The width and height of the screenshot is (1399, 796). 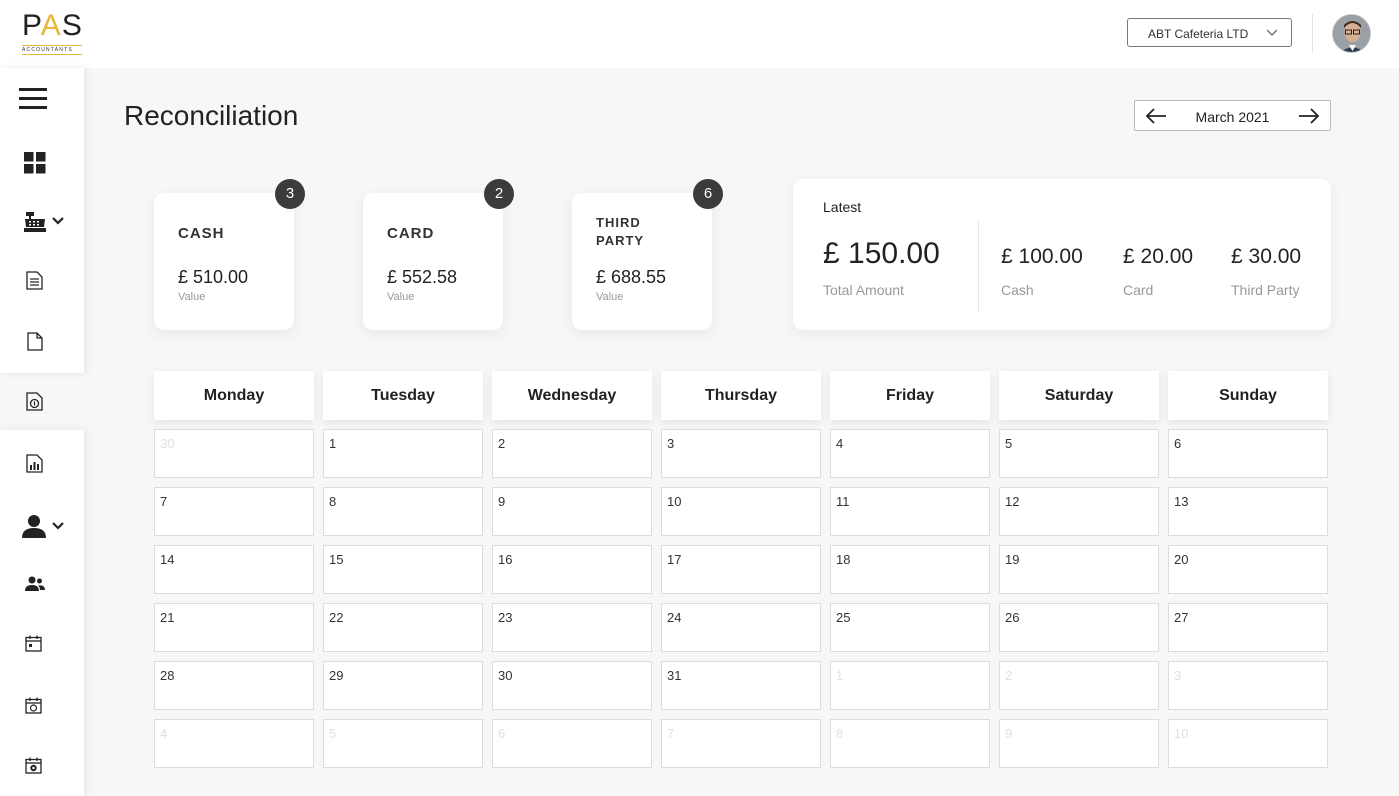 What do you see at coordinates (438, 254) in the screenshot?
I see `card-card: CARD £ 552.58 Value 2` at bounding box center [438, 254].